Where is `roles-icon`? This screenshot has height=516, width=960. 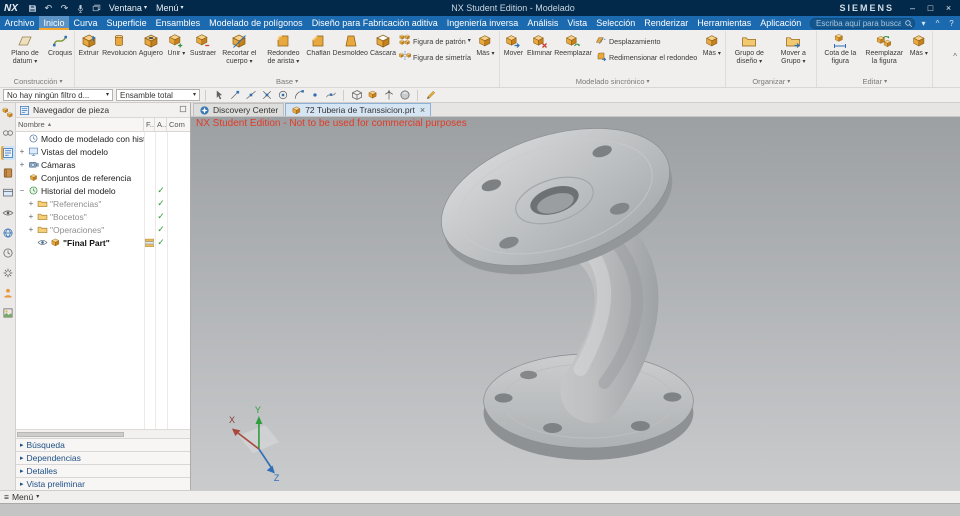 roles-icon is located at coordinates (8, 293).